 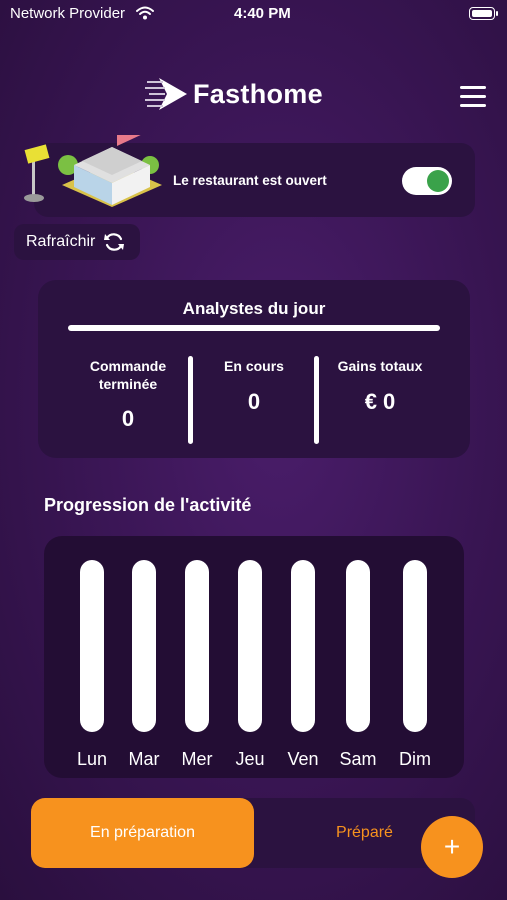 I want to click on stats-divider, so click(x=254, y=328).